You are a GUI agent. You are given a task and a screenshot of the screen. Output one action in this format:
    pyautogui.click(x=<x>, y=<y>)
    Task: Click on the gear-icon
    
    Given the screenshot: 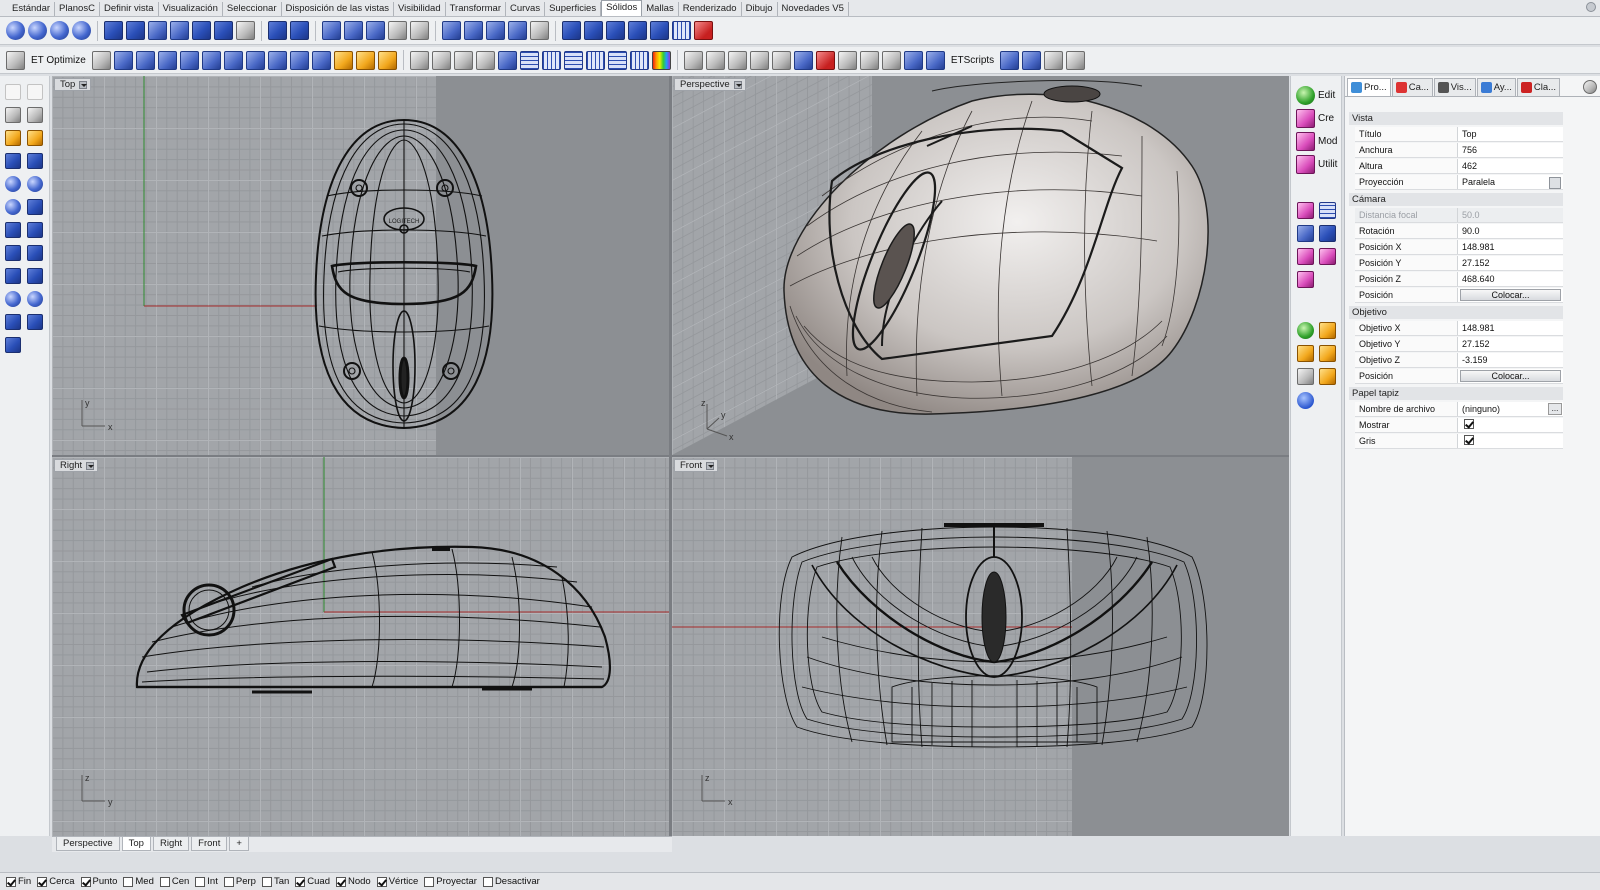 What is the action you would take?
    pyautogui.click(x=1590, y=87)
    